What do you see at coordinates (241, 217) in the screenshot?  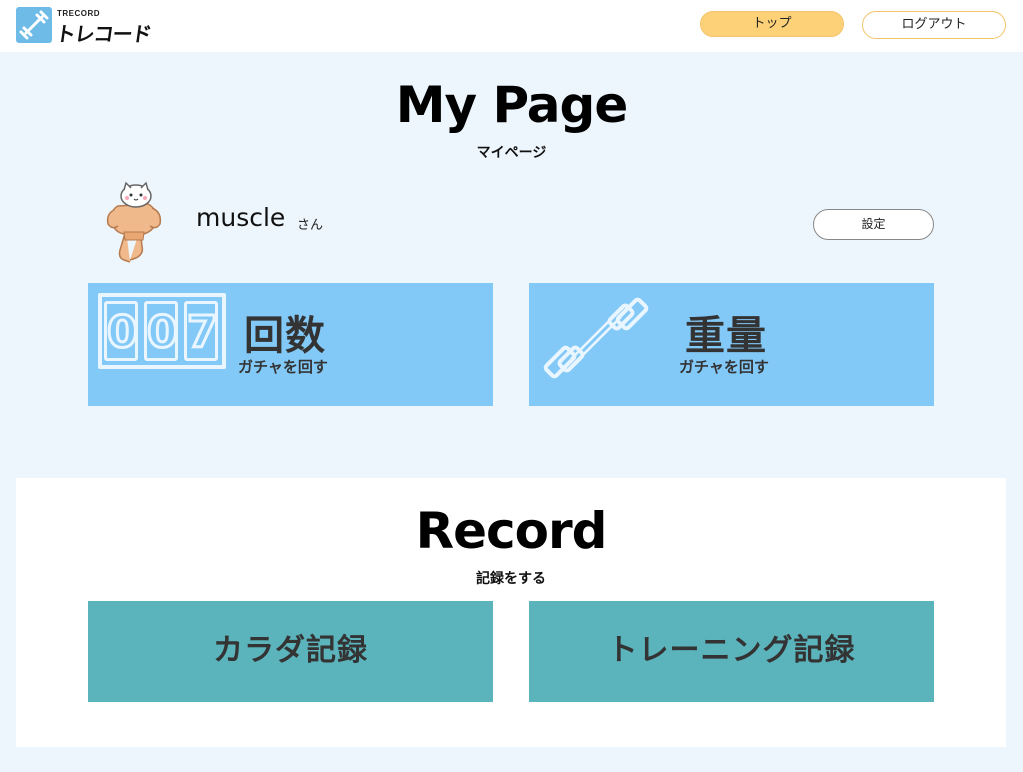 I see `username: muscle` at bounding box center [241, 217].